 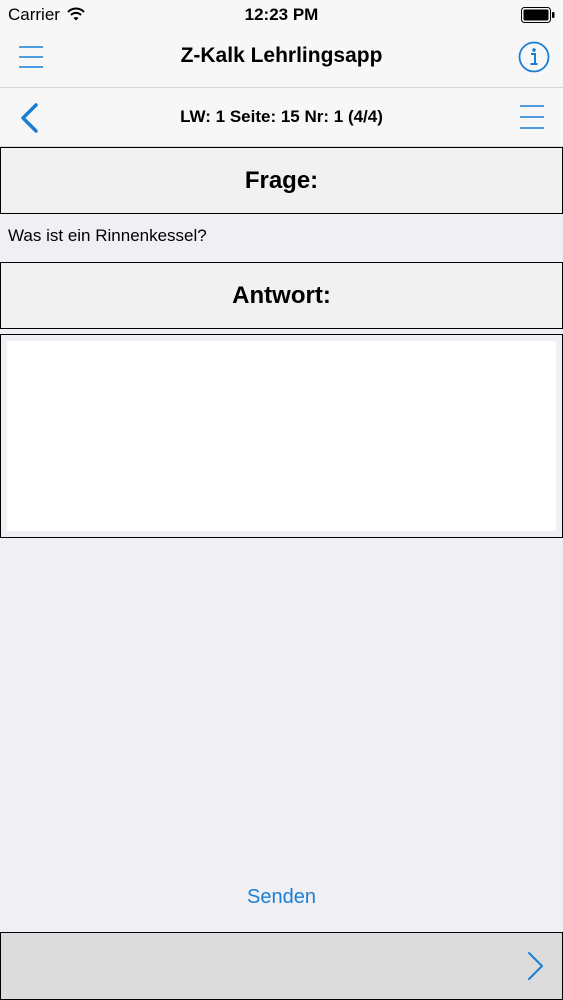 What do you see at coordinates (281, 180) in the screenshot?
I see `question-header: Frage:` at bounding box center [281, 180].